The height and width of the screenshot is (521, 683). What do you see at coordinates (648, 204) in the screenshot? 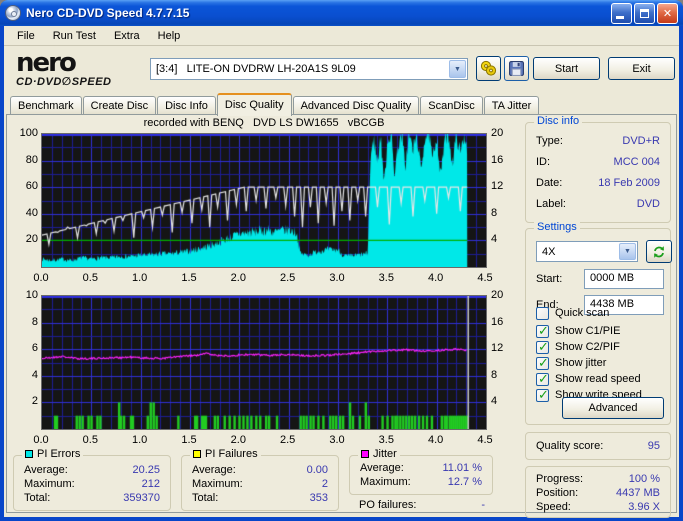
I see `disc-label-value: DVD` at bounding box center [648, 204].